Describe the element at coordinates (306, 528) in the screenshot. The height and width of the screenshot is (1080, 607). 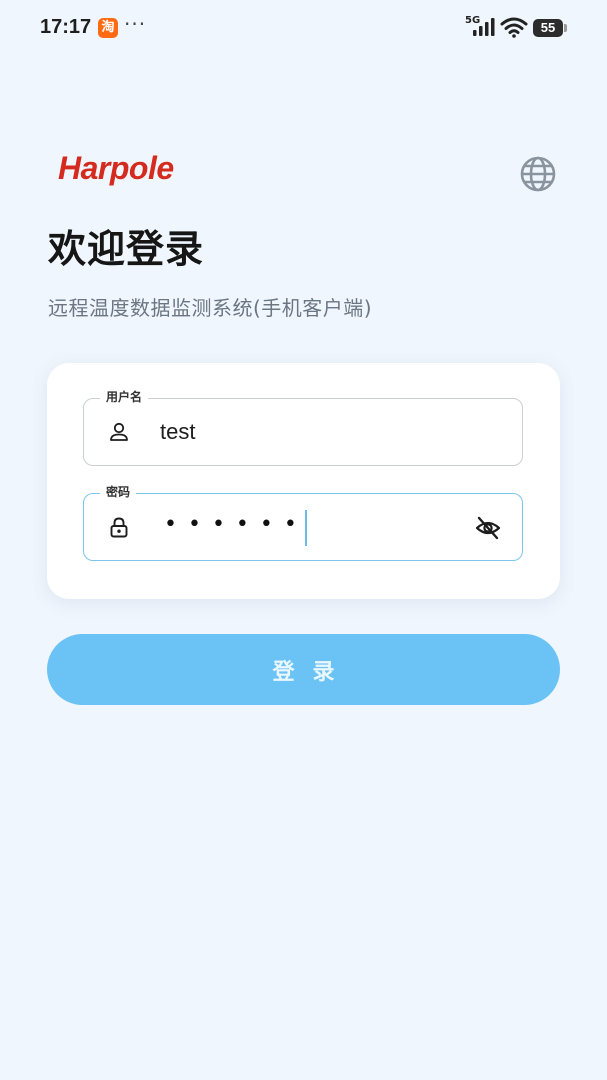
I see `text-caret` at that location.